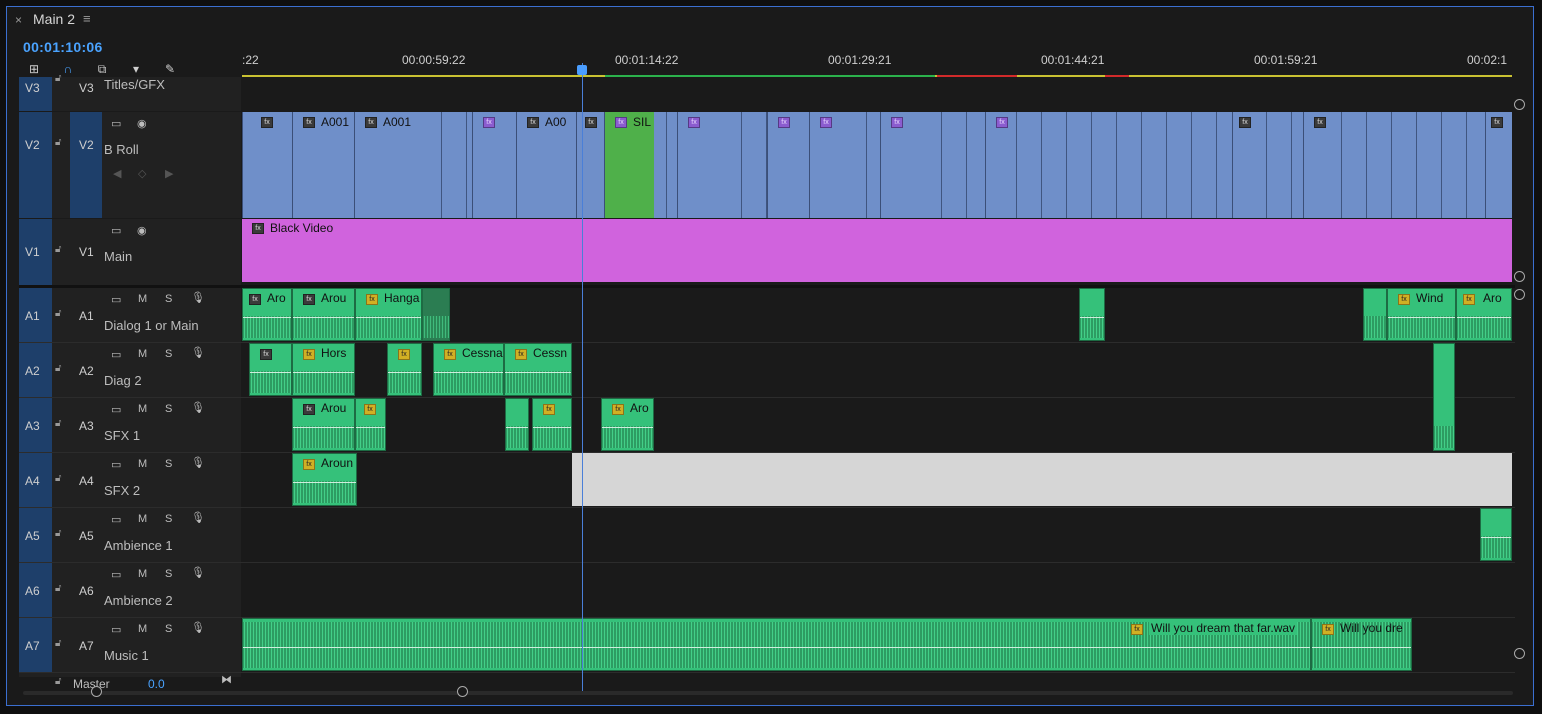 The height and width of the screenshot is (714, 1542). I want to click on audio-clip: fx Aroun, so click(324, 479).